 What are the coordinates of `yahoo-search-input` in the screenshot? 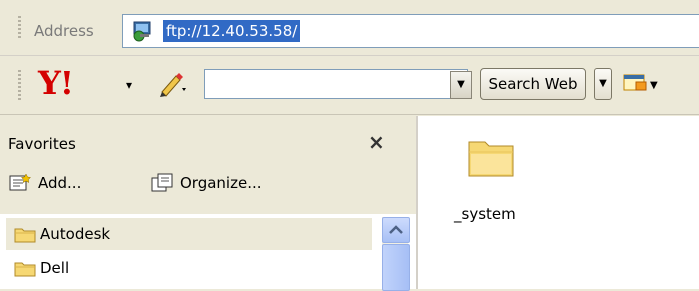 It's located at (336, 84).